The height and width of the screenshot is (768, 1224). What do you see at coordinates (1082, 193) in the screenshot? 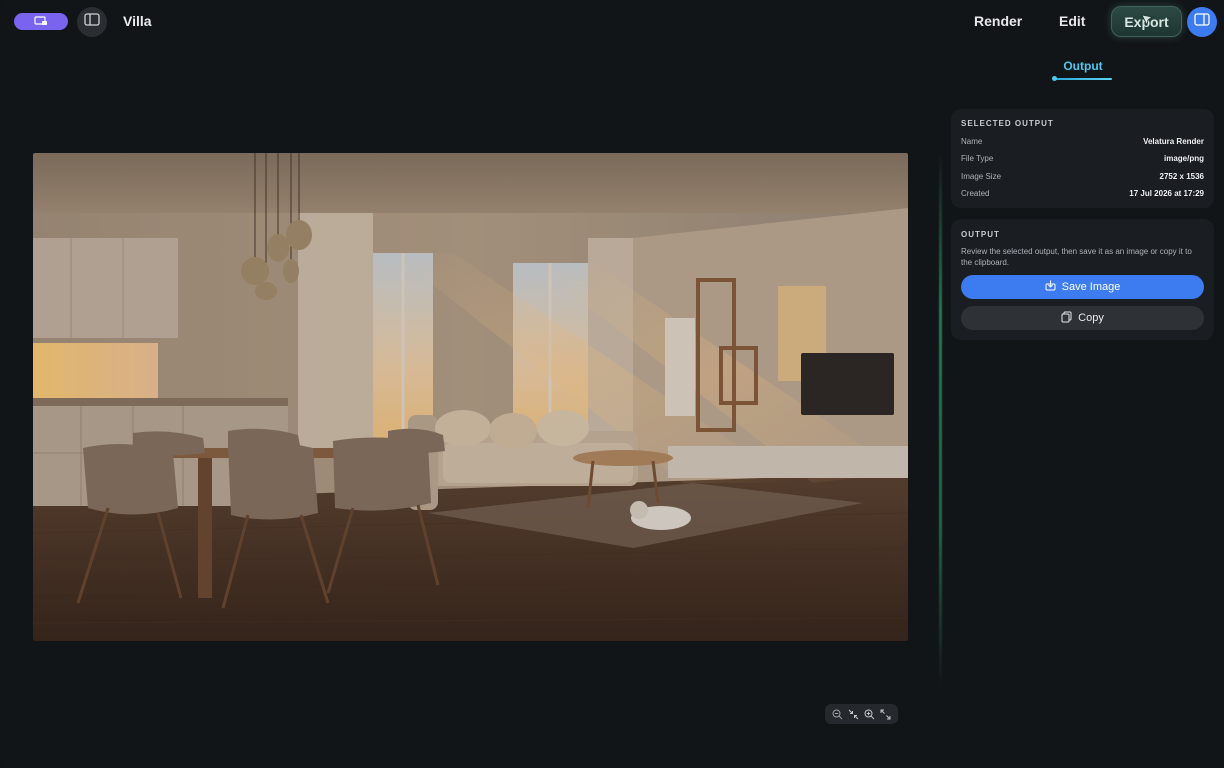
I see `info-row-created: Created 17 Jul 2026 at 17:29` at bounding box center [1082, 193].